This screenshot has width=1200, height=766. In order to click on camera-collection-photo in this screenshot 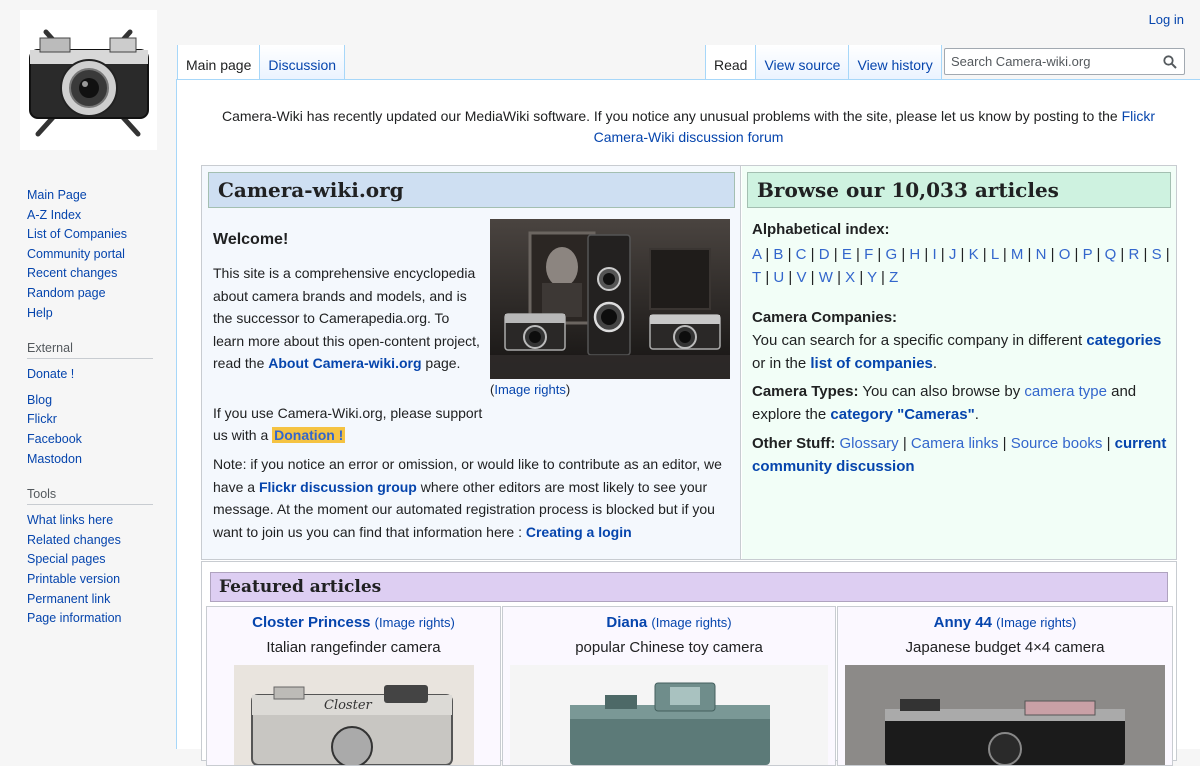, I will do `click(610, 299)`.